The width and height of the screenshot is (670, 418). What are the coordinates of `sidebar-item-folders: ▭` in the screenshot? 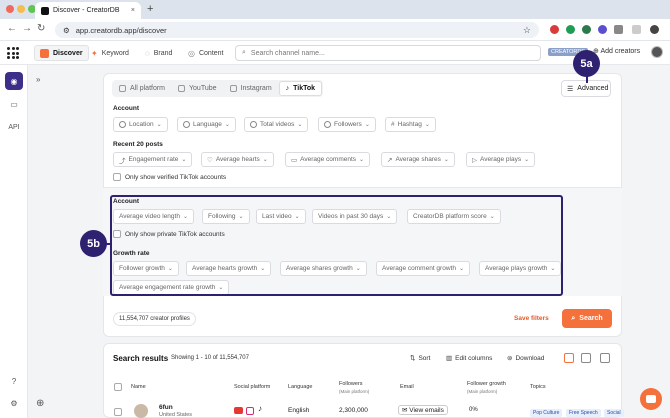 It's located at (14, 104).